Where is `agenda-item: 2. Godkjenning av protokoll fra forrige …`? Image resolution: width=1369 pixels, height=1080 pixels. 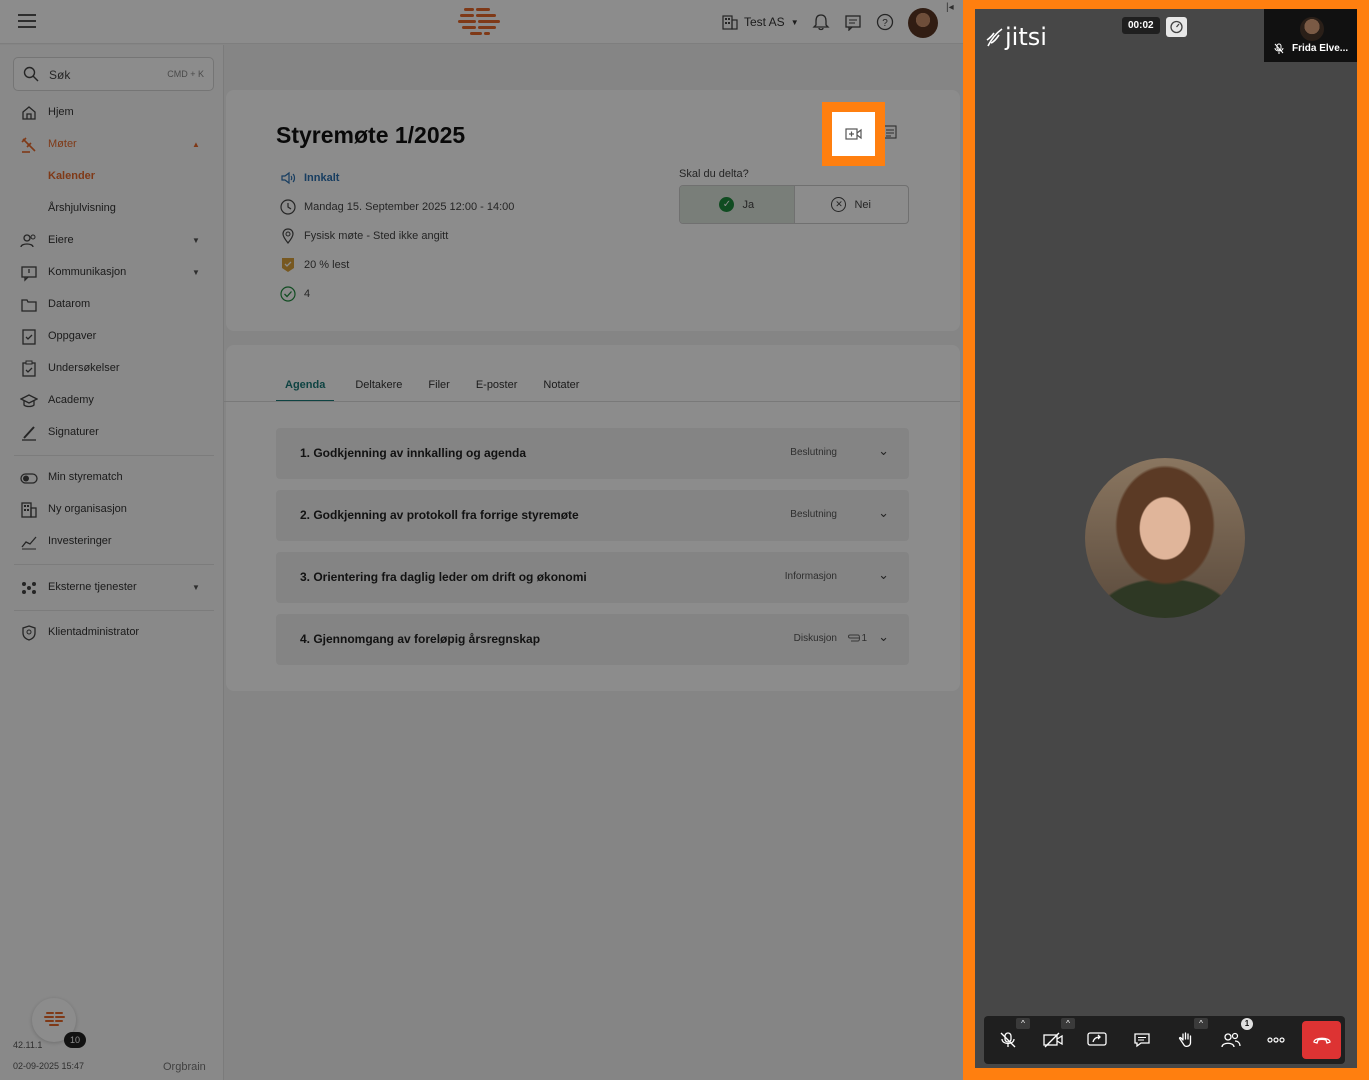 agenda-item: 2. Godkjenning av protokoll fra forrige … is located at coordinates (592, 515).